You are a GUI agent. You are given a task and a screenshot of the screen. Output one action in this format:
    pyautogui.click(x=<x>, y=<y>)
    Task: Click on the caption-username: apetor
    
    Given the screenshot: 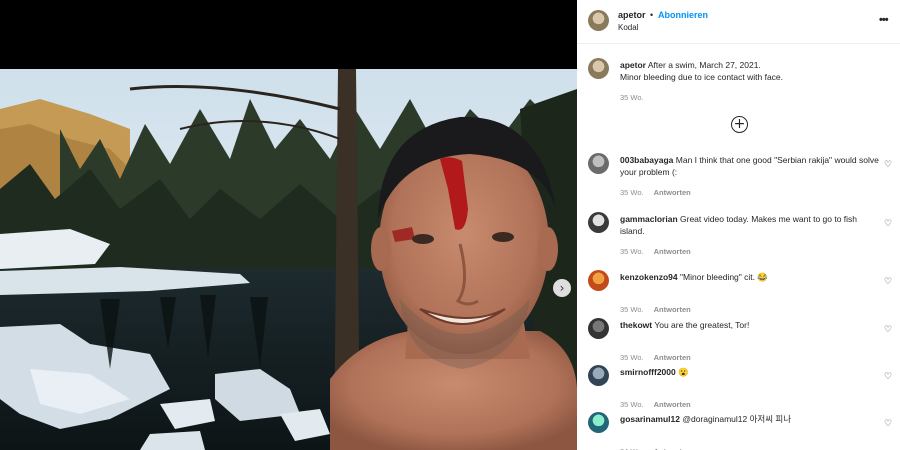 What is the action you would take?
    pyautogui.click(x=633, y=65)
    